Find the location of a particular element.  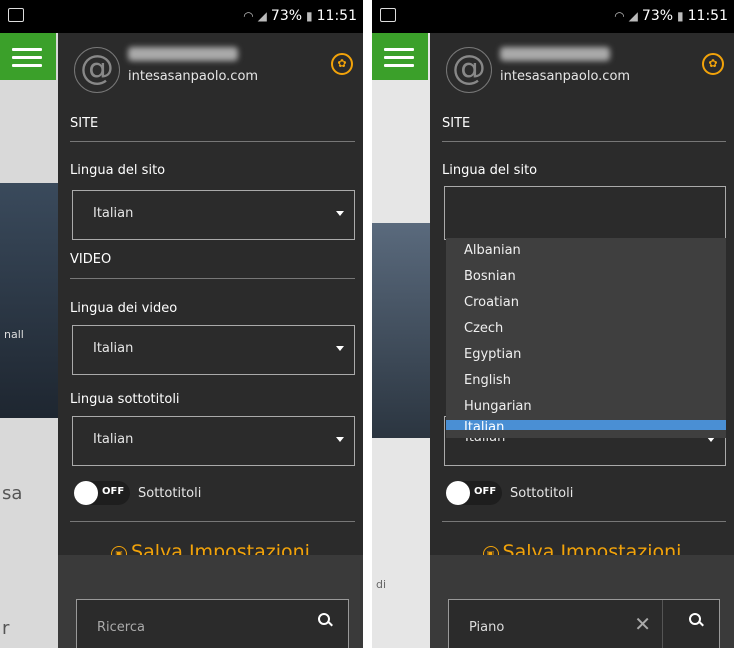

dropdown-option: Croatian is located at coordinates (586, 303).